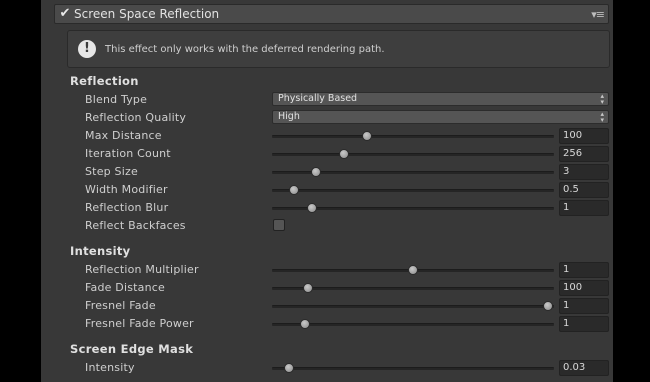 This screenshot has height=382, width=650. Describe the element at coordinates (123, 135) in the screenshot. I see `max-distance-label: Max Distance` at that location.